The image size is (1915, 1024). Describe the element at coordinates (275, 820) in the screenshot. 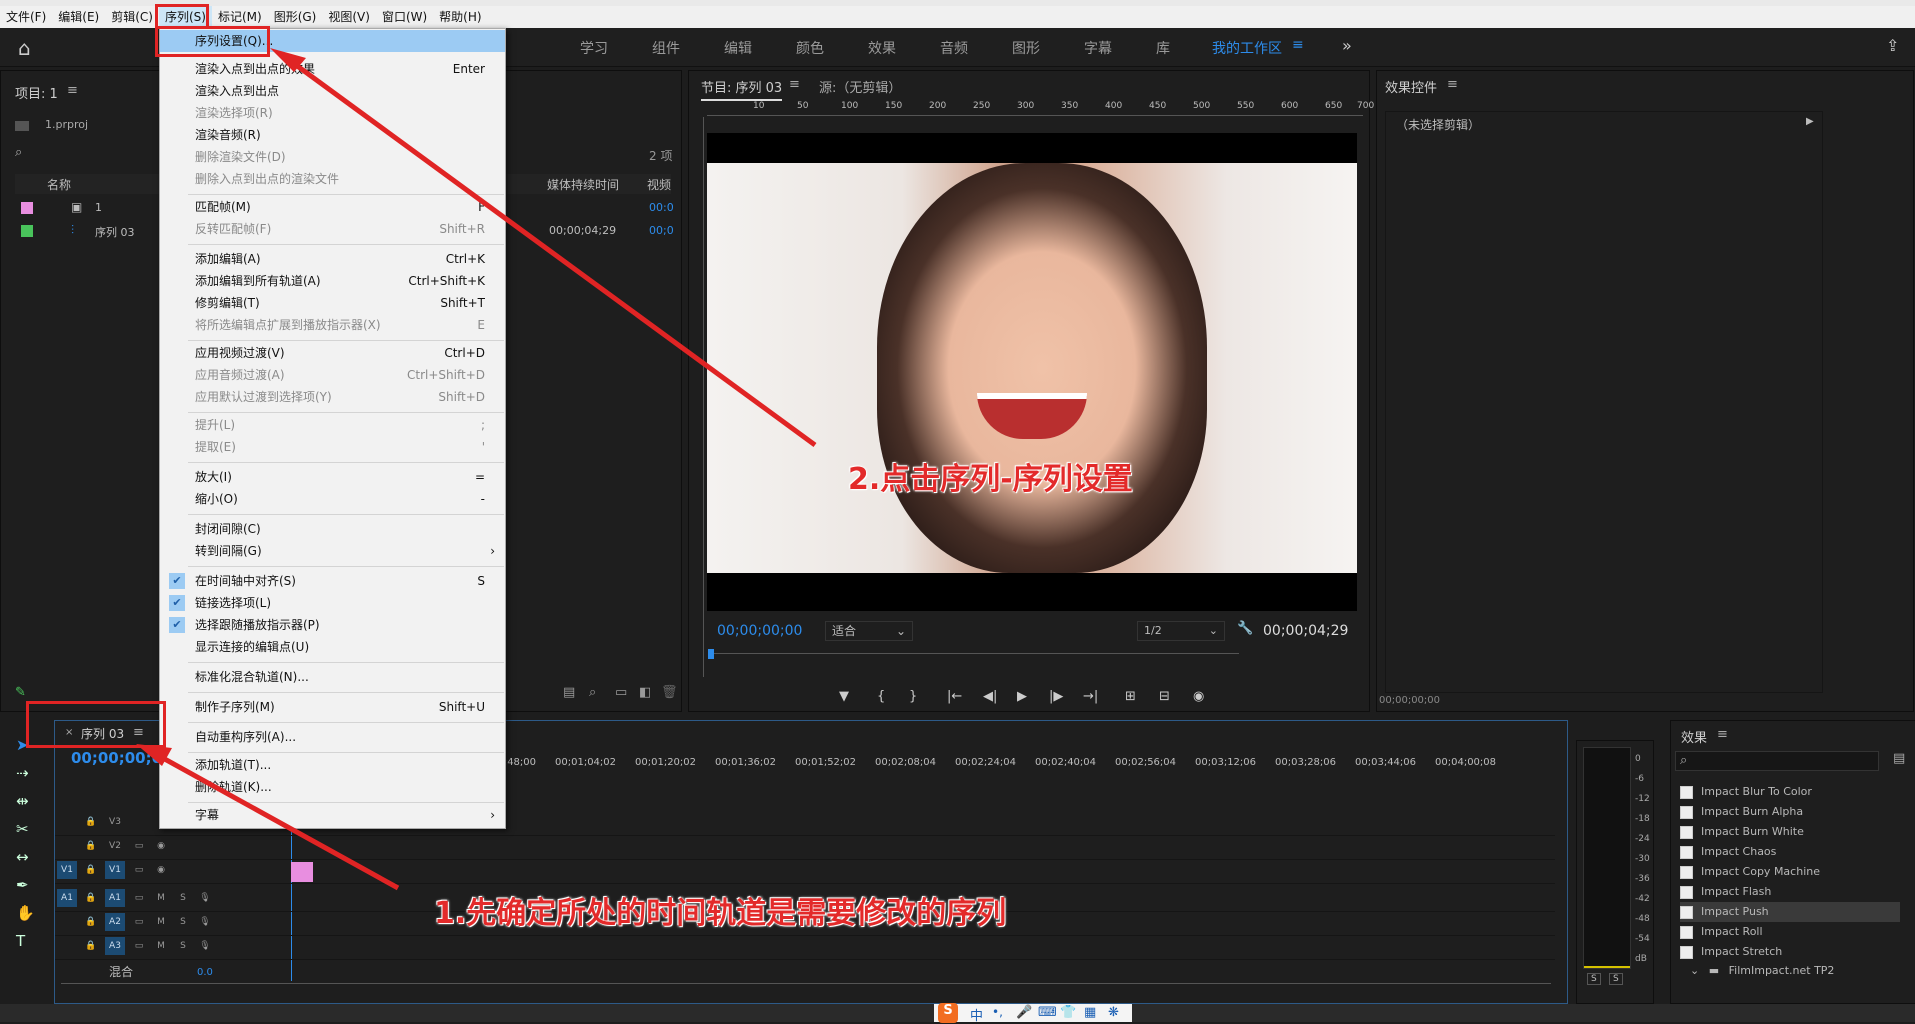

I see `arrow-line-step1` at that location.